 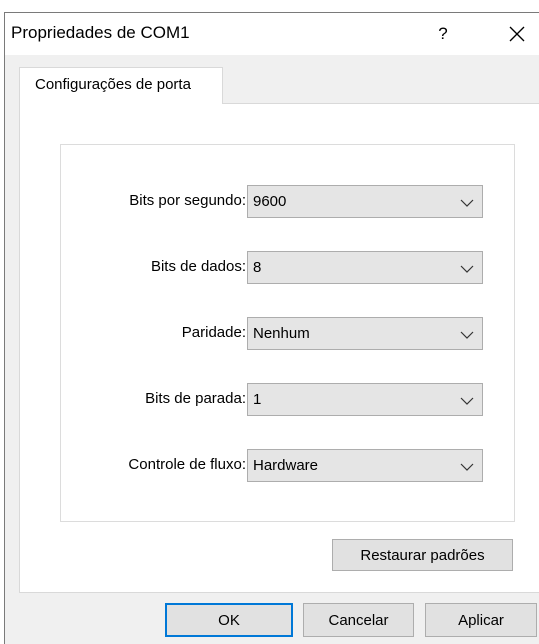 I want to click on parity-label: Paridade:, so click(x=213, y=332).